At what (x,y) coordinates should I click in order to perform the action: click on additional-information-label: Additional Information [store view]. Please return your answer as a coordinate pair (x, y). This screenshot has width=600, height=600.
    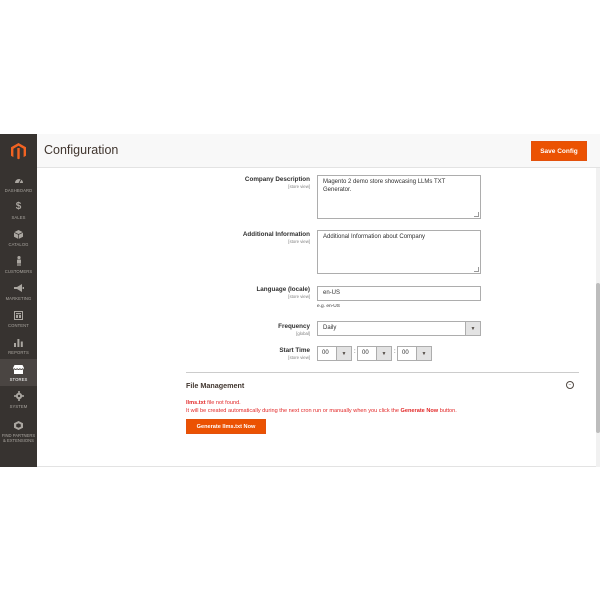
    Looking at the image, I should click on (276, 237).